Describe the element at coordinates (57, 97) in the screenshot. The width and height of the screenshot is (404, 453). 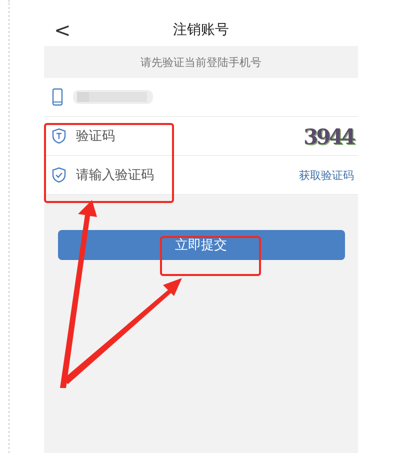
I see `phone-icon` at that location.